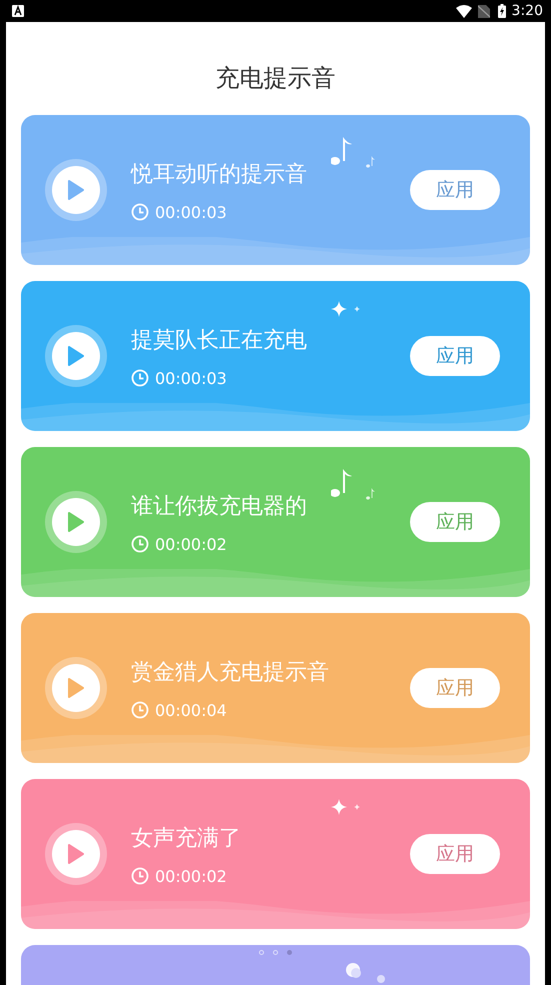 The height and width of the screenshot is (985, 551). Describe the element at coordinates (502, 11) in the screenshot. I see `battery-charging-icon` at that location.